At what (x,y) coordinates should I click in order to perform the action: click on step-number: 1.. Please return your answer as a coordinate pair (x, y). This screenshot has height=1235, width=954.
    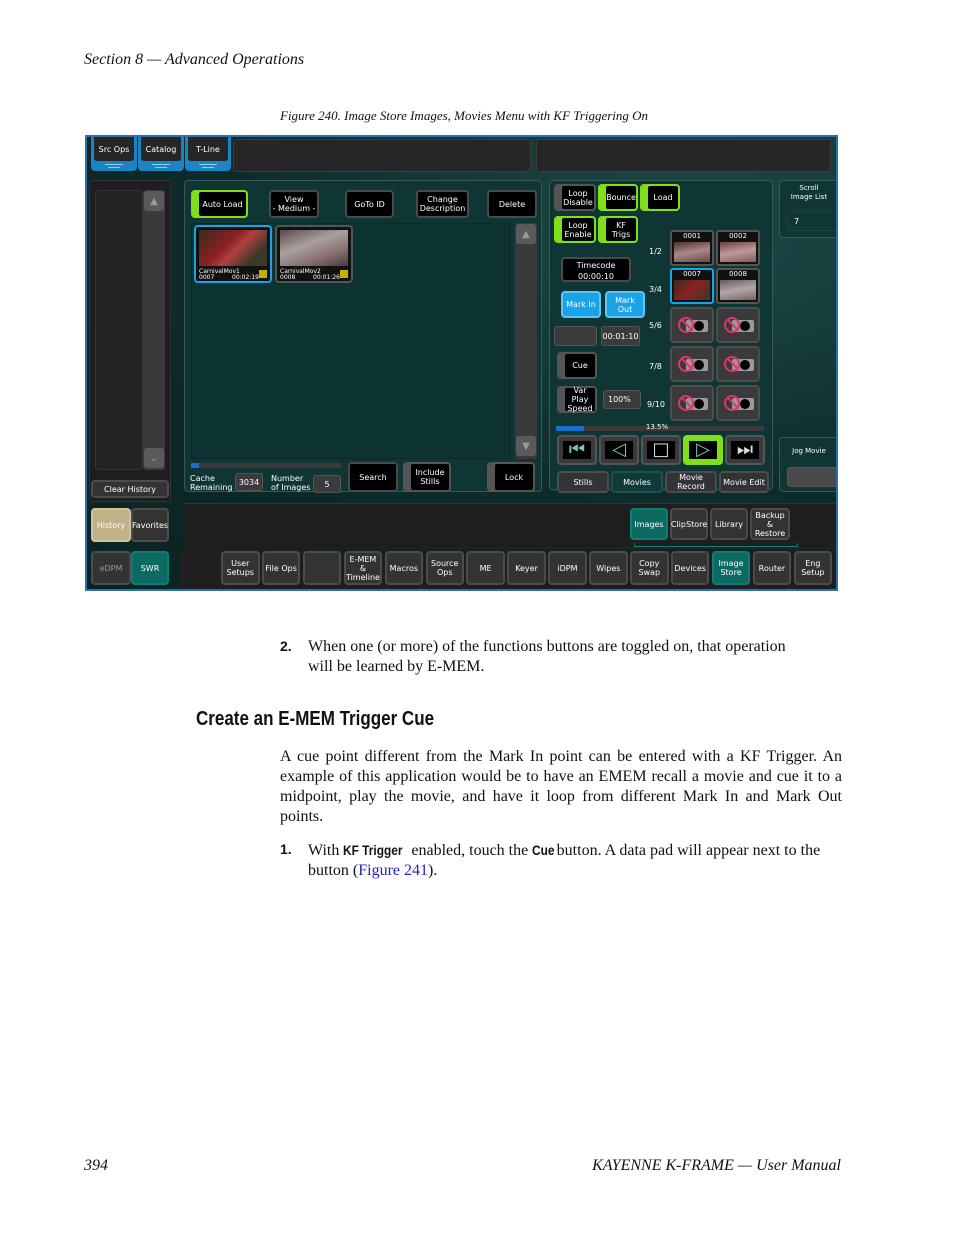
    Looking at the image, I should click on (286, 849).